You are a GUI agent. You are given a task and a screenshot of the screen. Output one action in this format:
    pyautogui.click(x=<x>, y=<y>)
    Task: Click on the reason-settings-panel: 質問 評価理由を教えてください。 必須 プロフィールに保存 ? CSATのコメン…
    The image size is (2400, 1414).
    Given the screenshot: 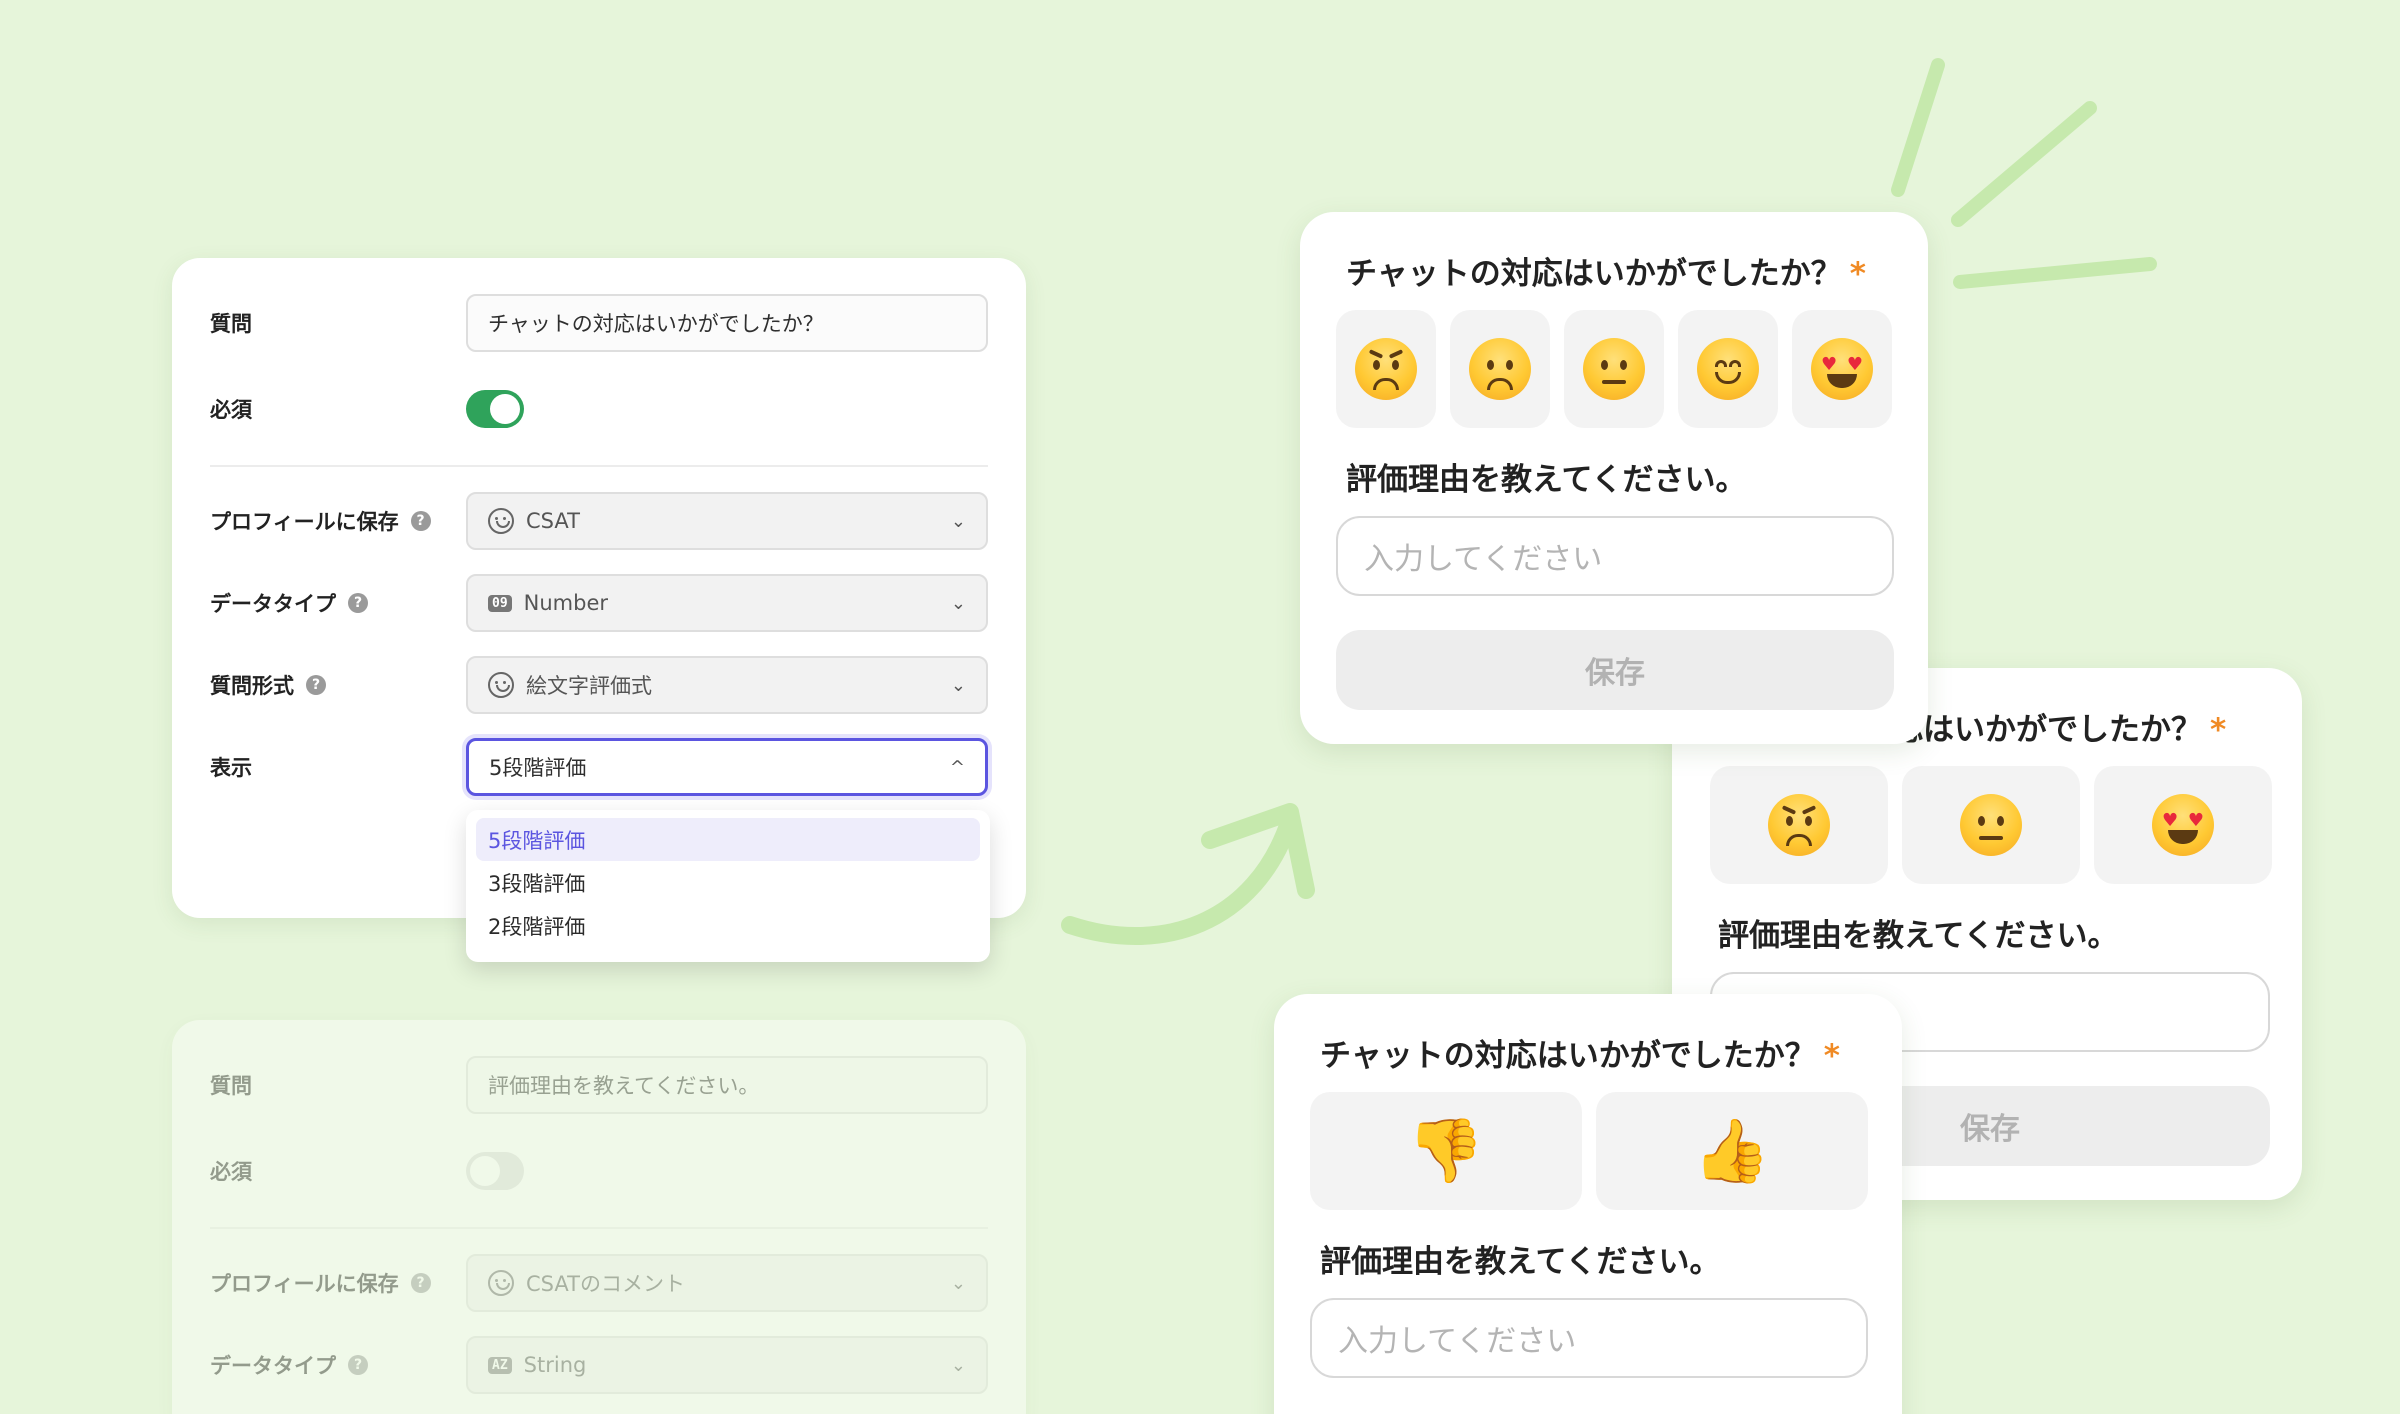 What is the action you would take?
    pyautogui.click(x=599, y=1217)
    